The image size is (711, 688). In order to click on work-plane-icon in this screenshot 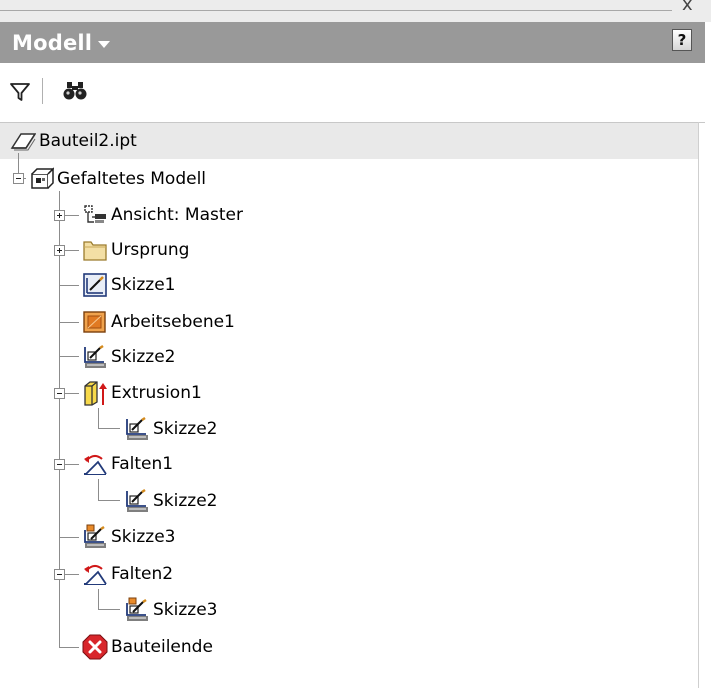, I will do `click(95, 322)`.